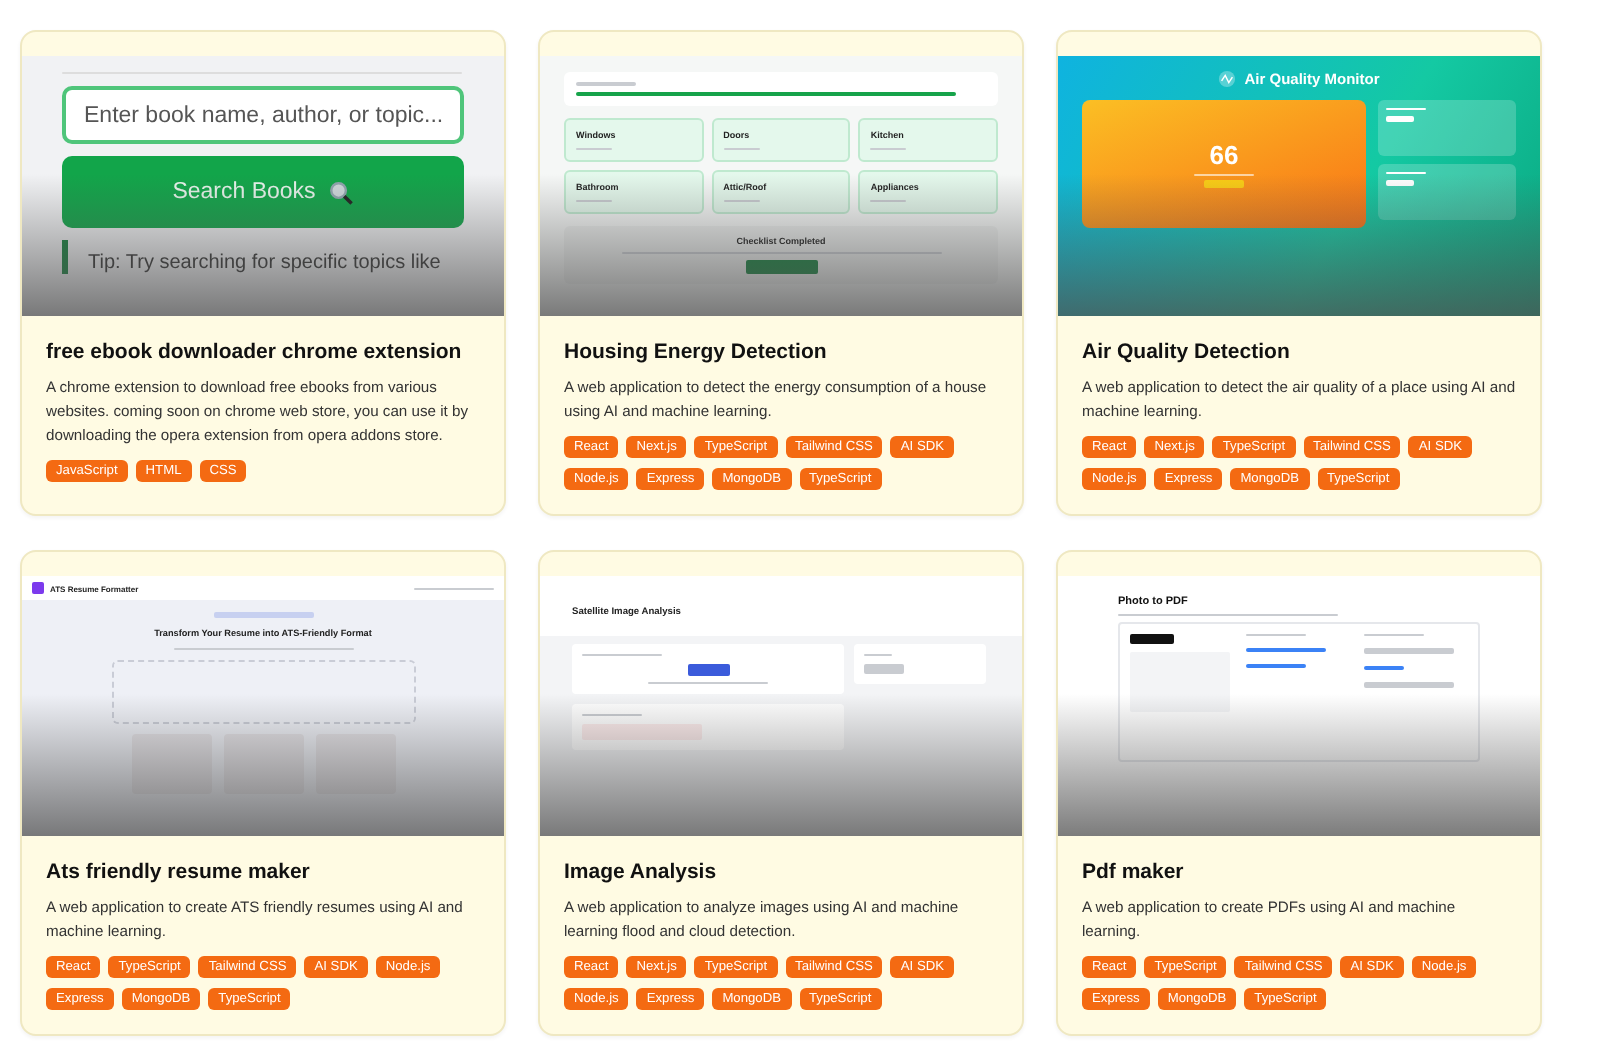 This screenshot has height=1054, width=1612. What do you see at coordinates (641, 872) in the screenshot?
I see `project-title: Image Analysis` at bounding box center [641, 872].